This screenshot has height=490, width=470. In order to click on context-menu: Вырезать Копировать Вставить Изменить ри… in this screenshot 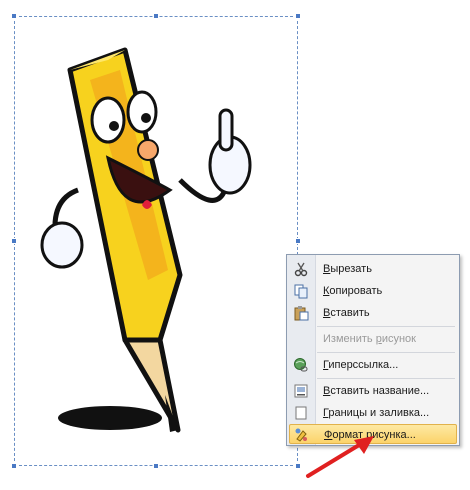, I will do `click(373, 350)`.